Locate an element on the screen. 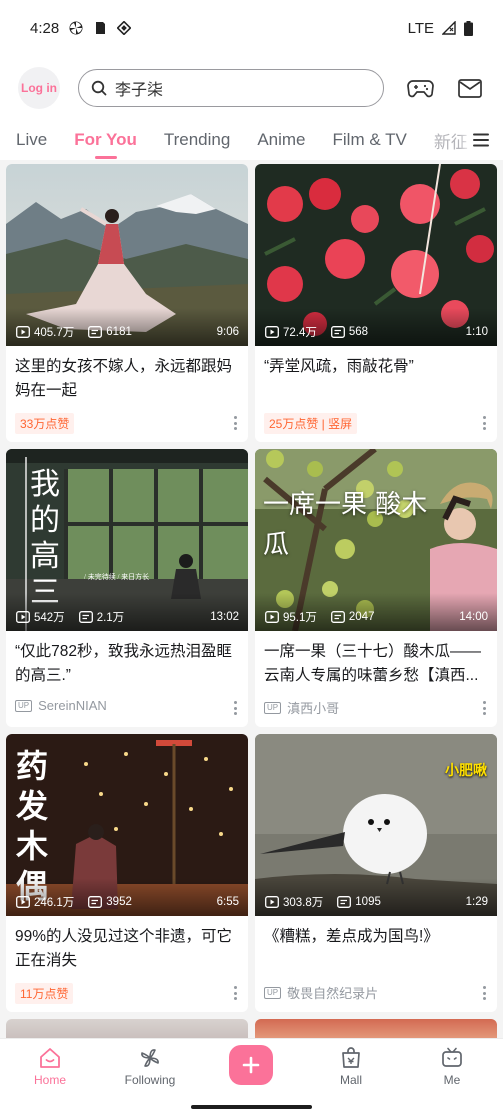 The width and height of the screenshot is (503, 1120). tab-trending: Trending is located at coordinates (197, 140).